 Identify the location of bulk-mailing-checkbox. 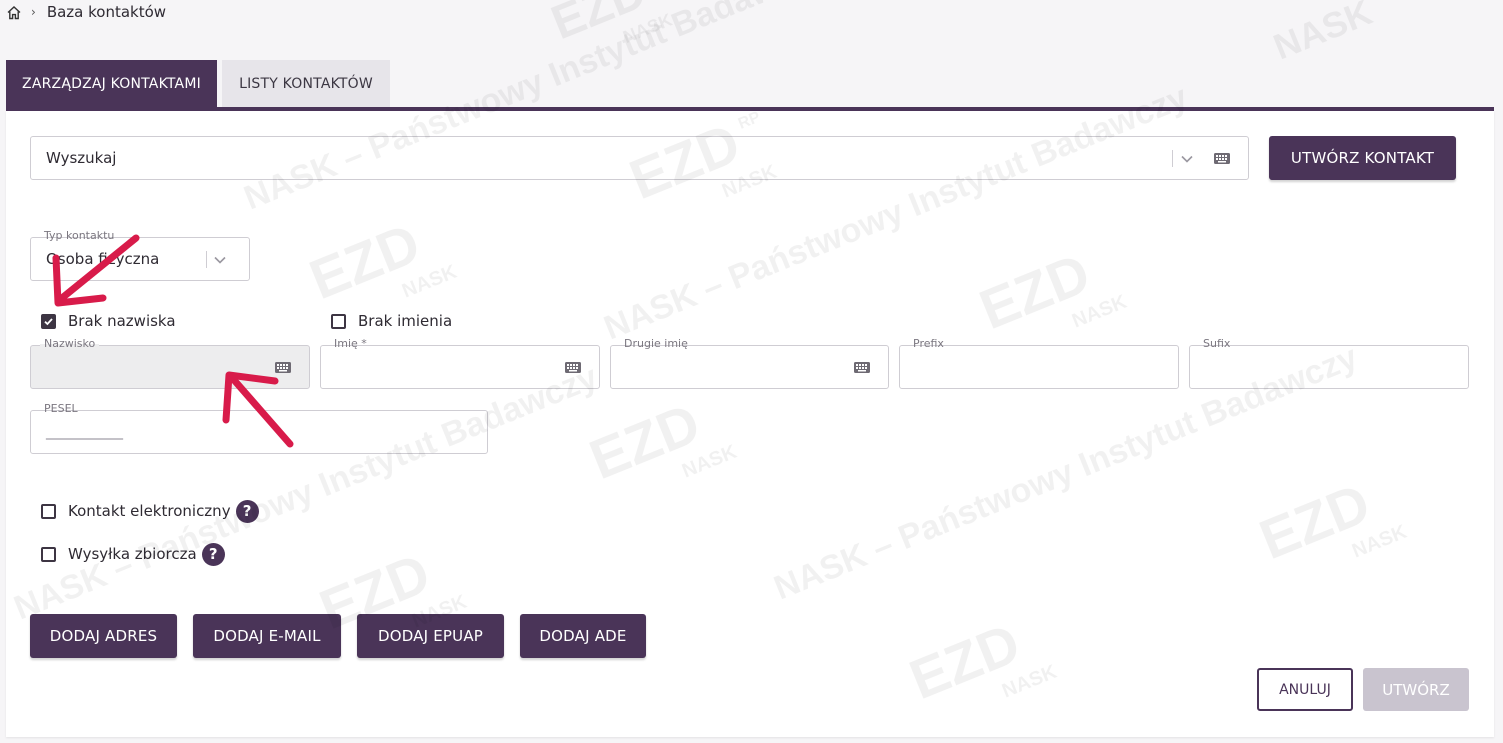
(48, 554).